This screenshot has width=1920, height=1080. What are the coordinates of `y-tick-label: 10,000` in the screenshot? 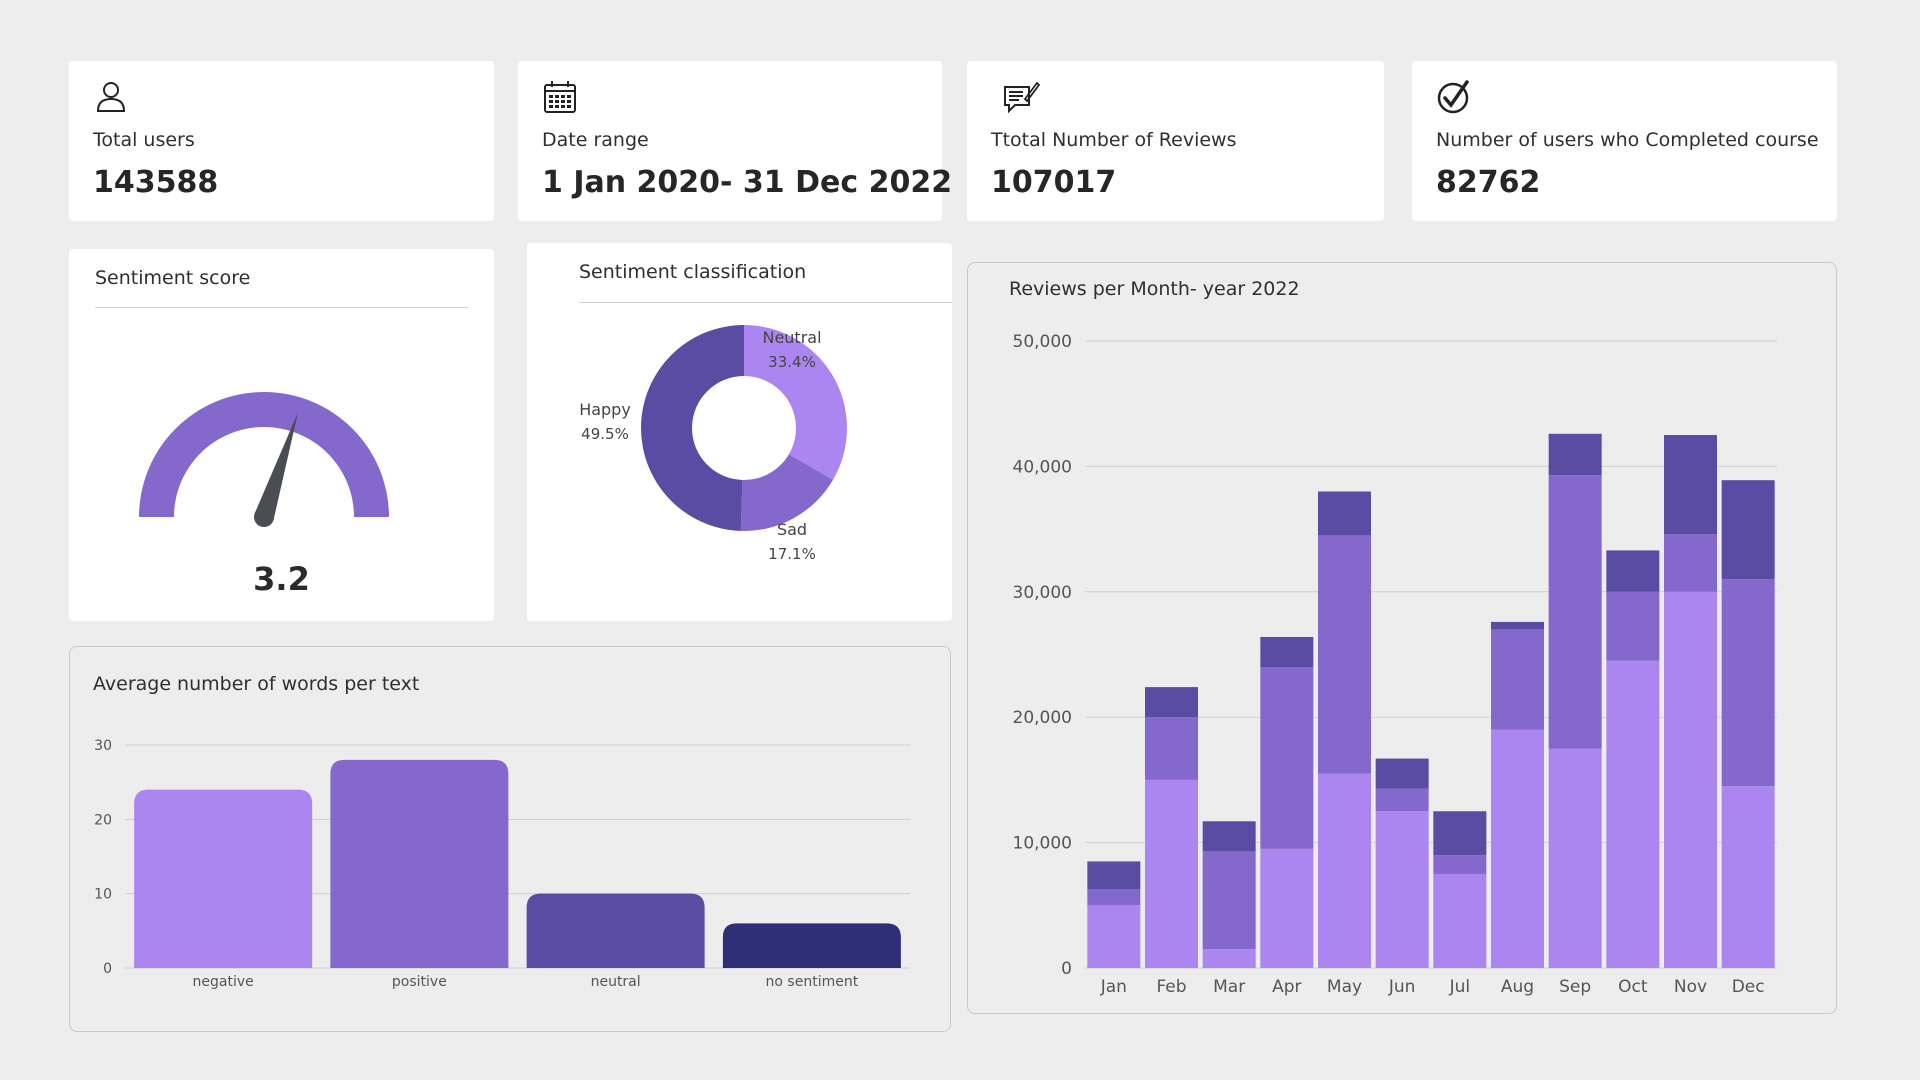 It's located at (1042, 844).